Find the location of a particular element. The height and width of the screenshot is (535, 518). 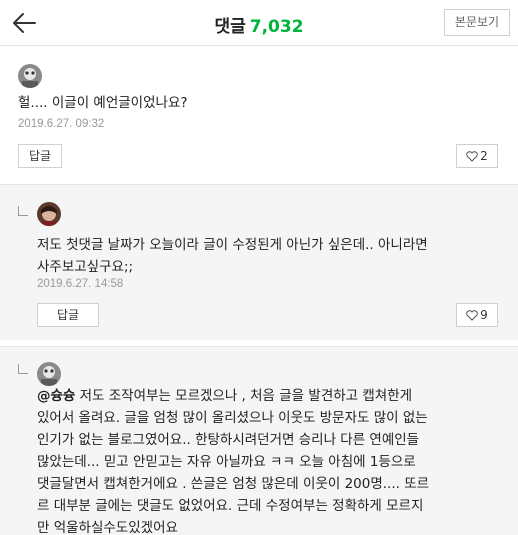

like-count: 9 is located at coordinates (484, 315).